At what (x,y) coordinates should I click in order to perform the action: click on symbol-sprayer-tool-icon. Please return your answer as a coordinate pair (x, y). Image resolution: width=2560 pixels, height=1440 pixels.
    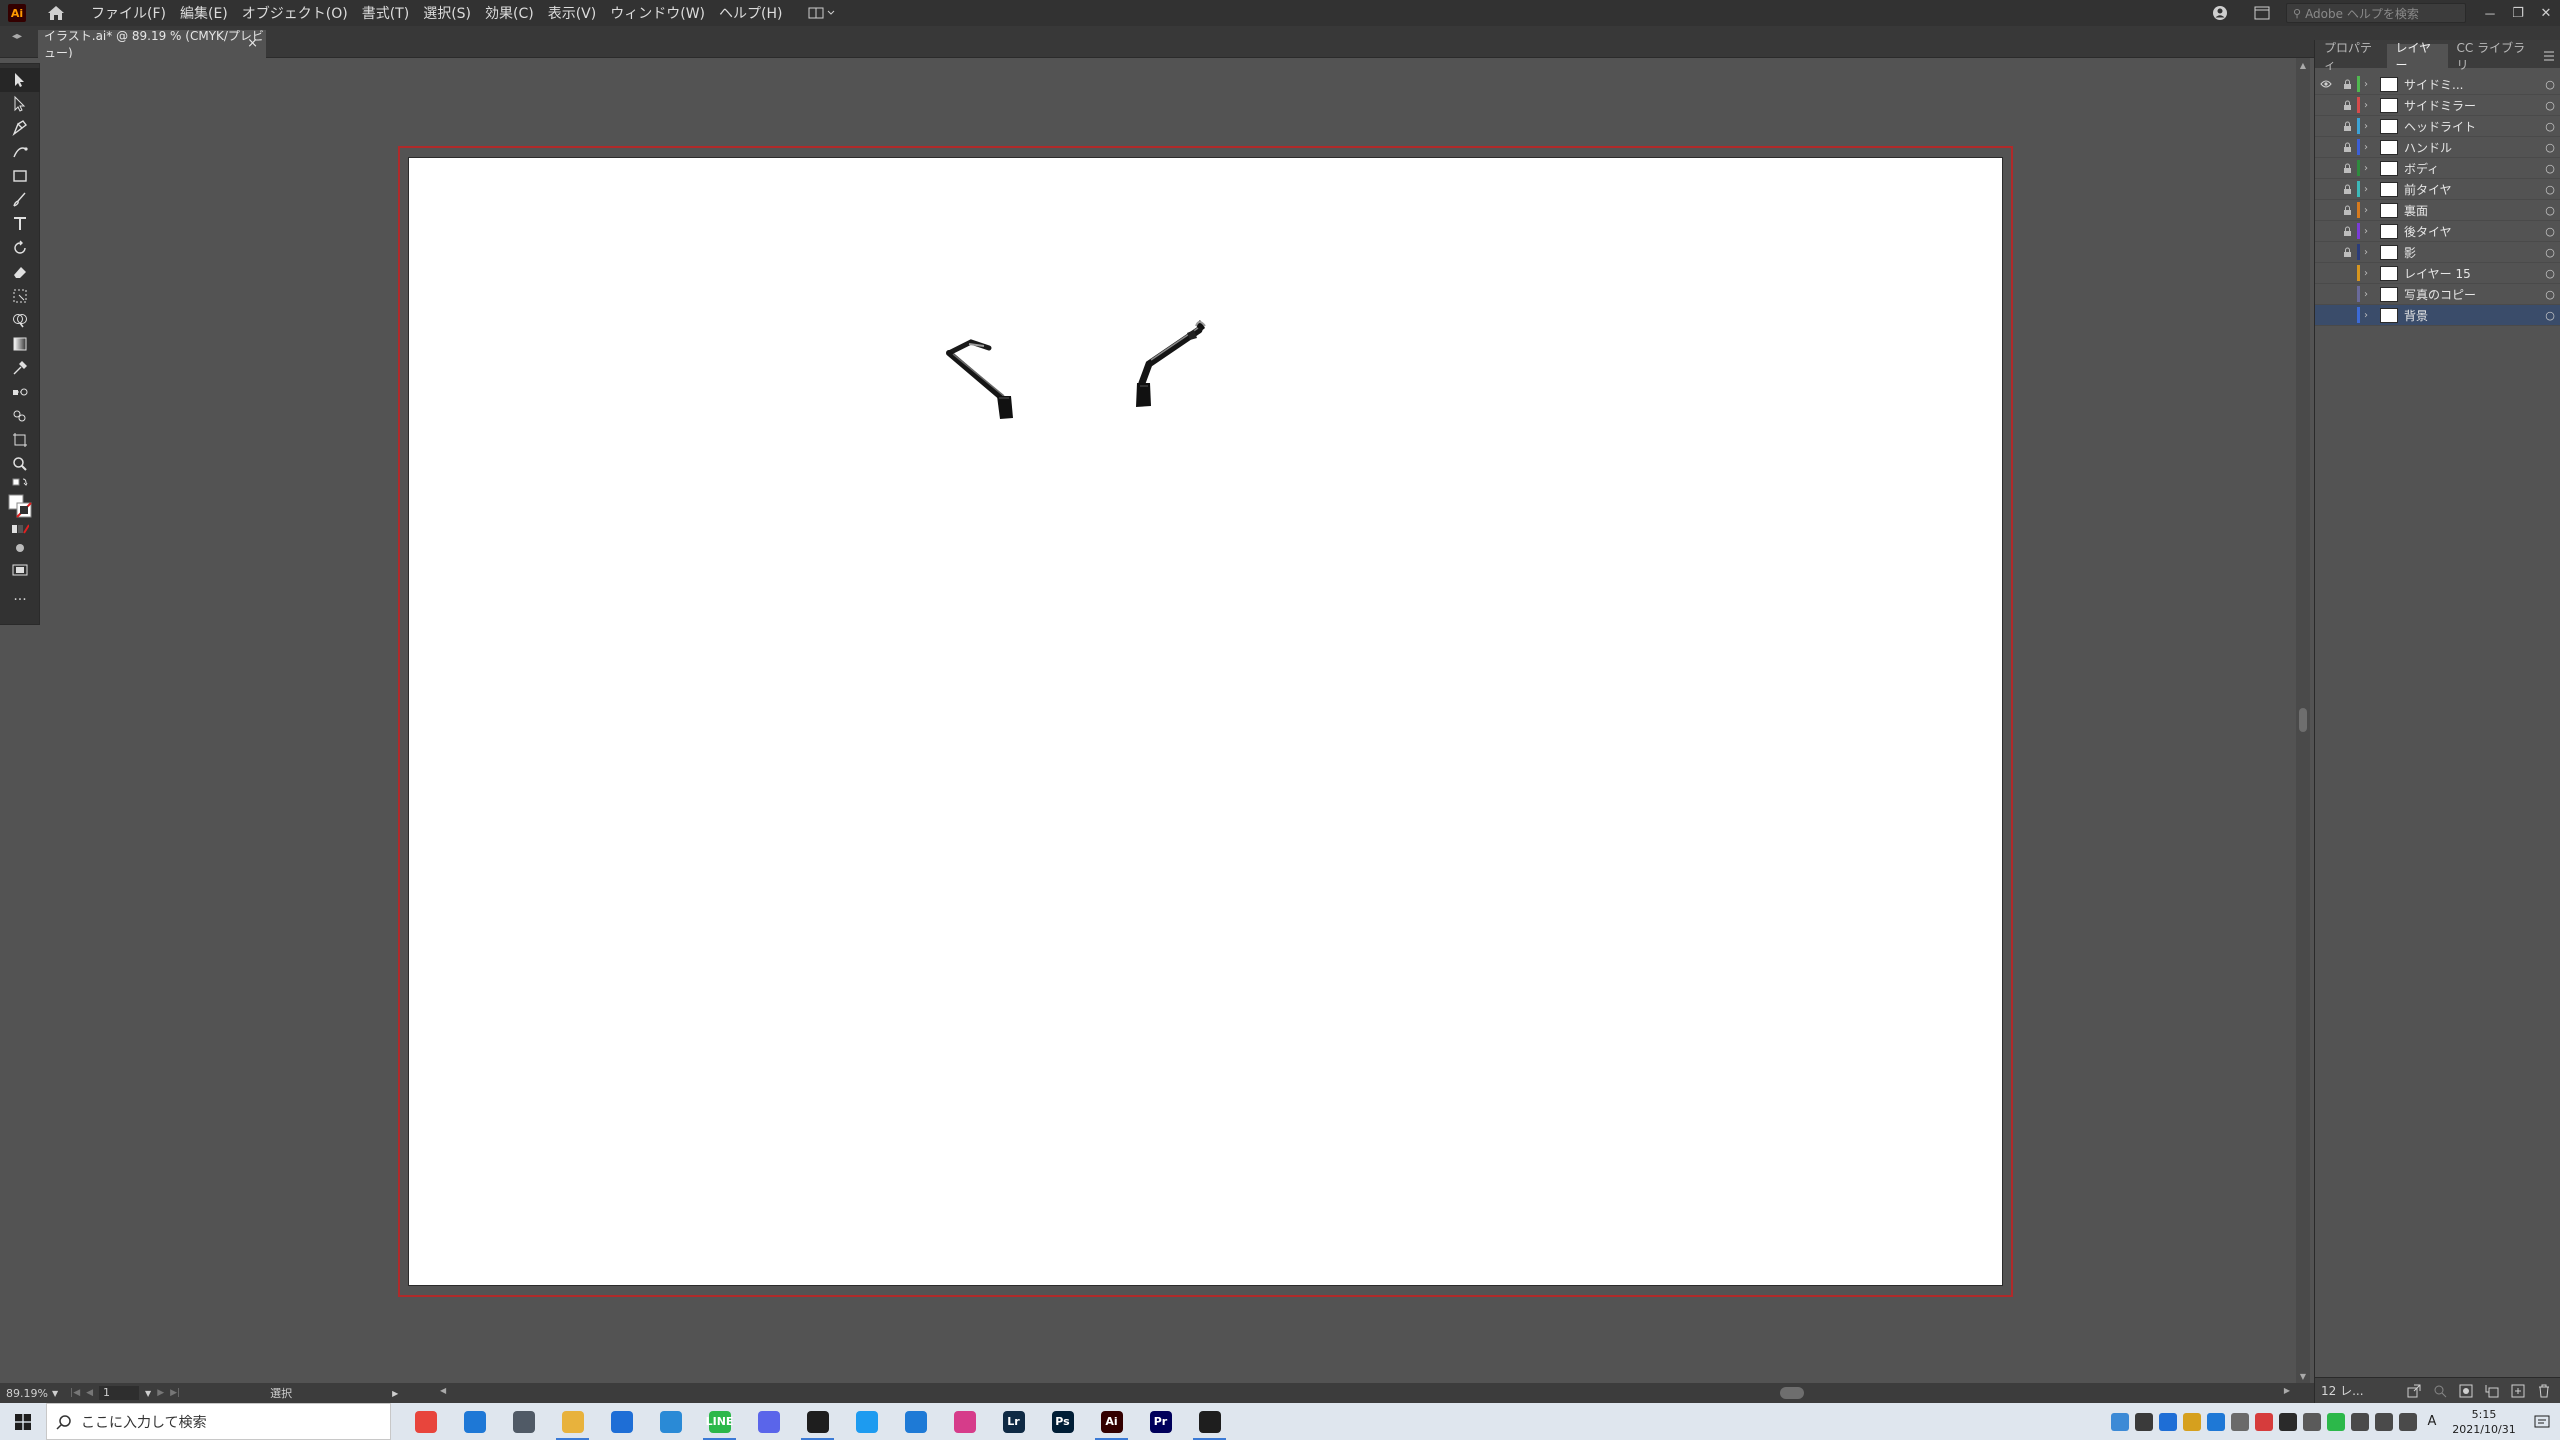
    Looking at the image, I should click on (20, 416).